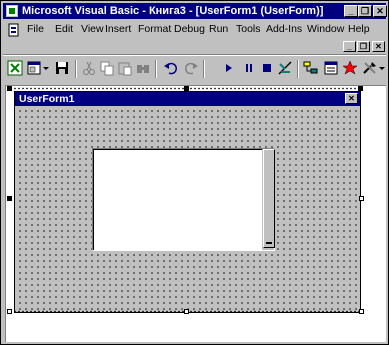  Describe the element at coordinates (92, 29) in the screenshot. I see `menu-view: View` at that location.